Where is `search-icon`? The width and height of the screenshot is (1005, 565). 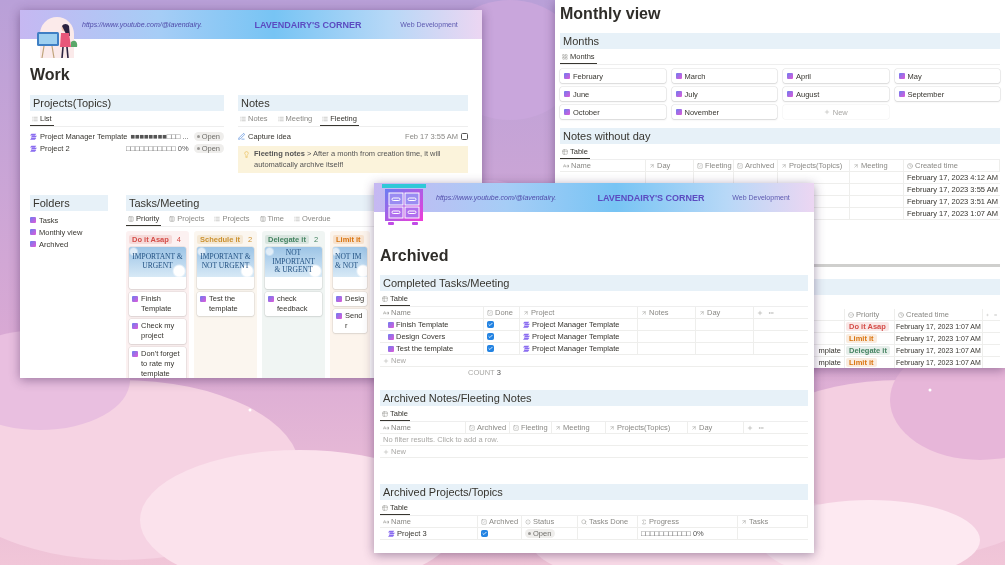 search-icon is located at coordinates (584, 521).